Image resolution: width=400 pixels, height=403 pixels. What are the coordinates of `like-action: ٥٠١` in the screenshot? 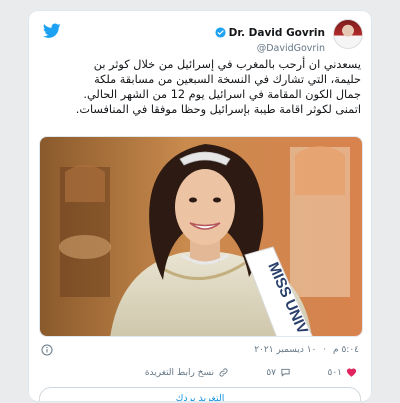 It's located at (342, 372).